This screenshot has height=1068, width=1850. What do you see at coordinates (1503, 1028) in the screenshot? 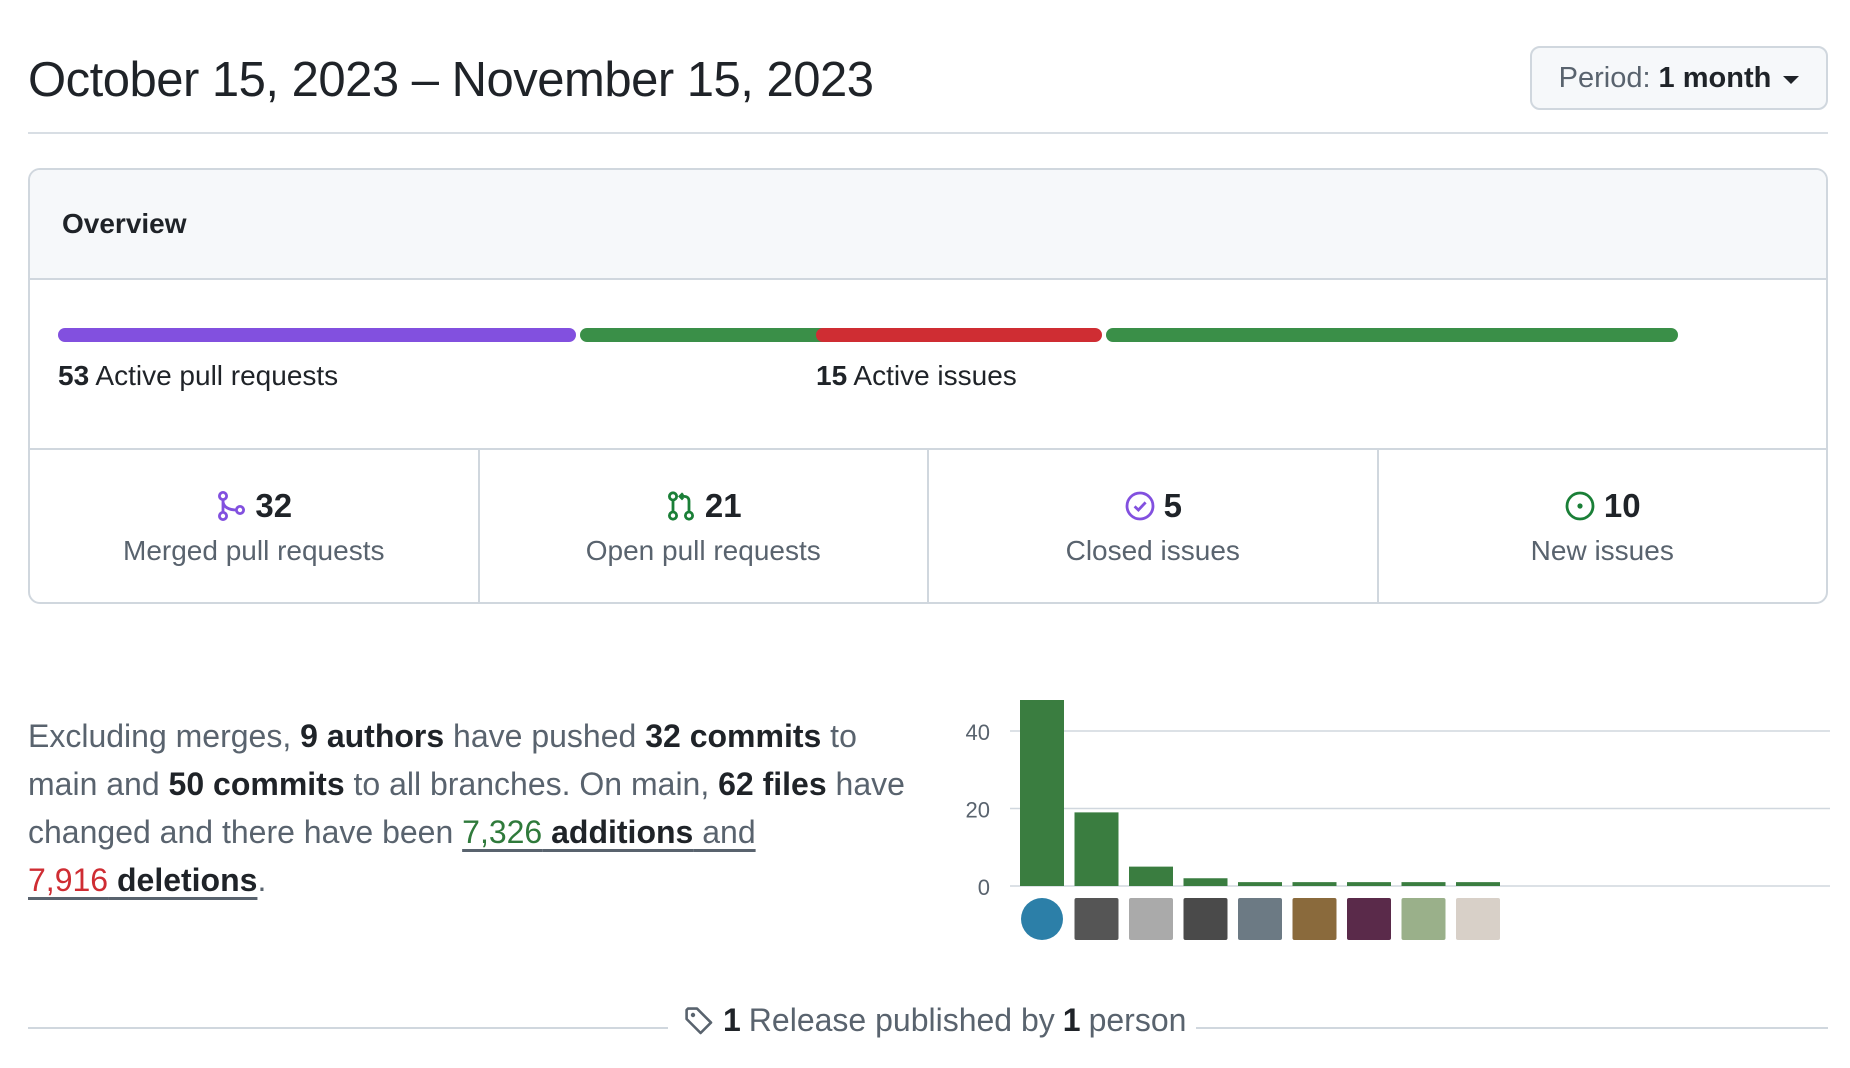
I see `release-divider-right` at bounding box center [1503, 1028].